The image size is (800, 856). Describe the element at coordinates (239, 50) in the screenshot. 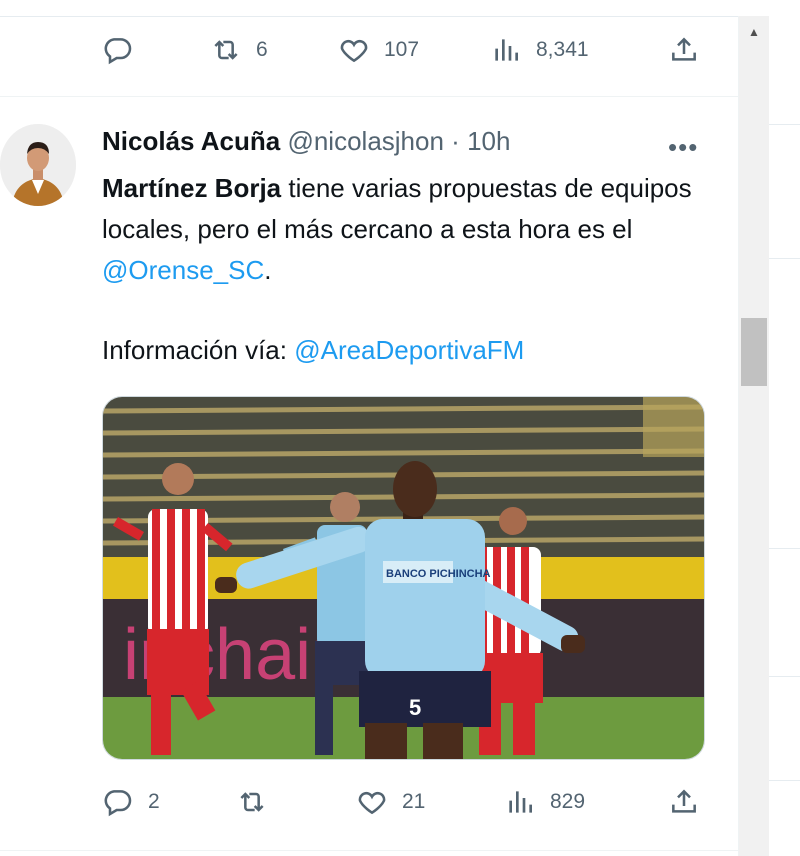

I see `retweet-button: 6` at that location.